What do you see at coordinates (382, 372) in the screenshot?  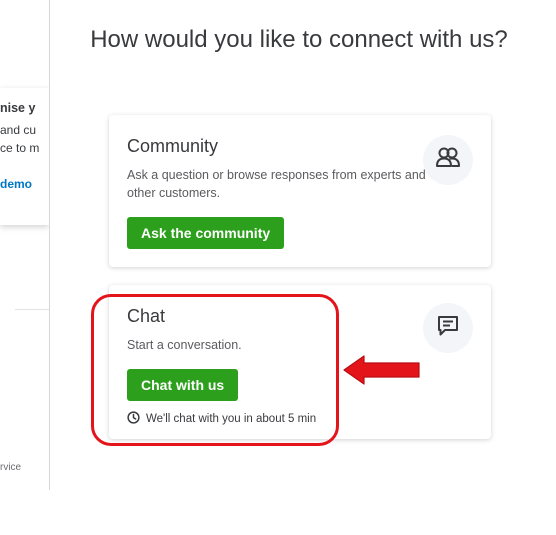 I see `annotation-arrow-icon` at bounding box center [382, 372].